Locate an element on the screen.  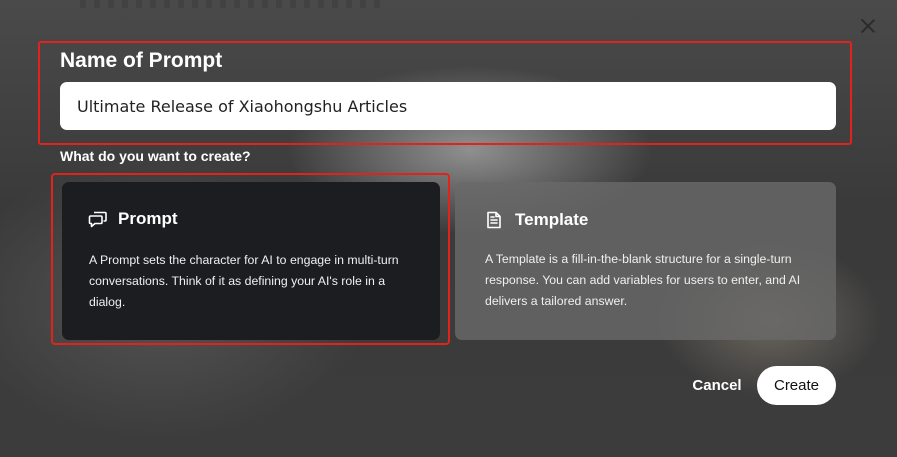
create-question: What do you want to create? is located at coordinates (155, 156).